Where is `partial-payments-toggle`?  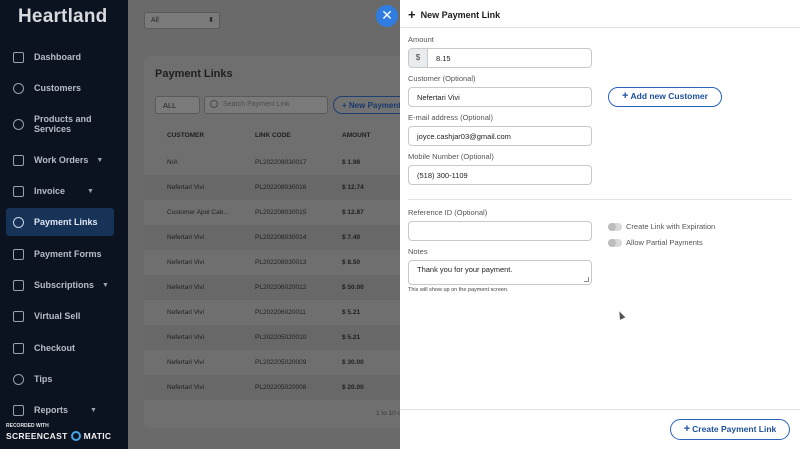
partial-payments-toggle is located at coordinates (615, 243).